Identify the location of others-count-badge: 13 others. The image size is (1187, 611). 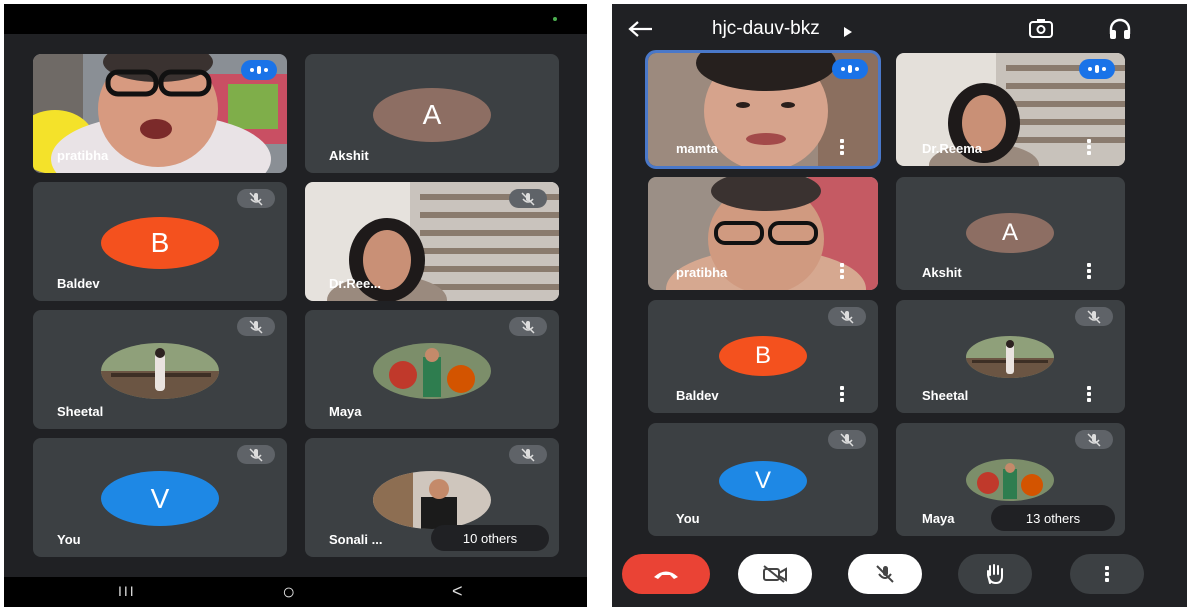
(1053, 518).